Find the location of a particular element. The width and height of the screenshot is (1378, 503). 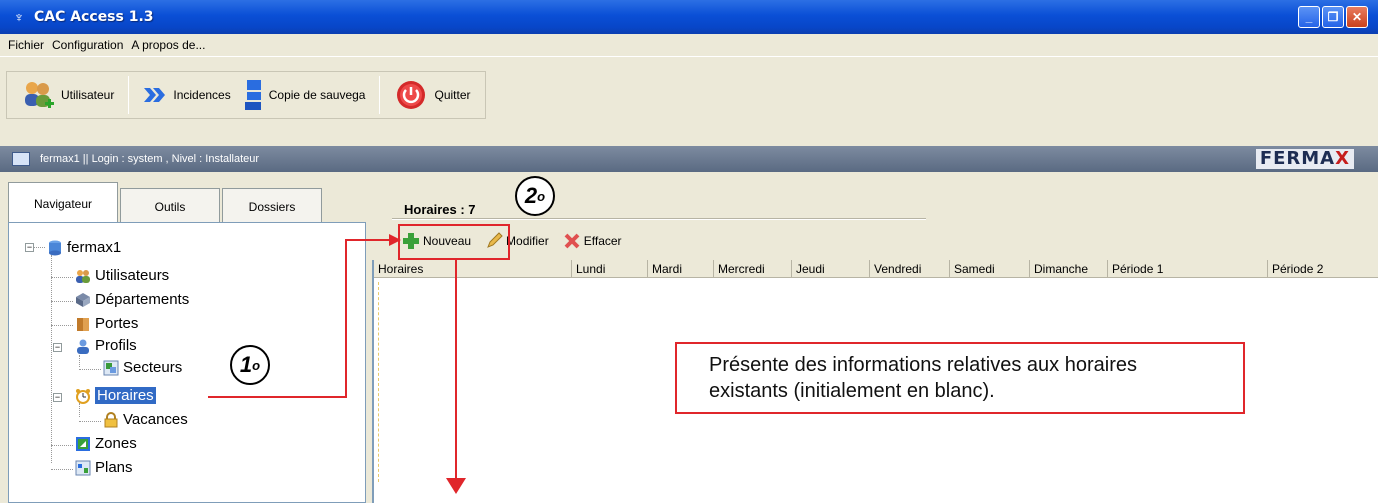

actions-bar: Nouveau Modifier Effacer is located at coordinates (519, 241).